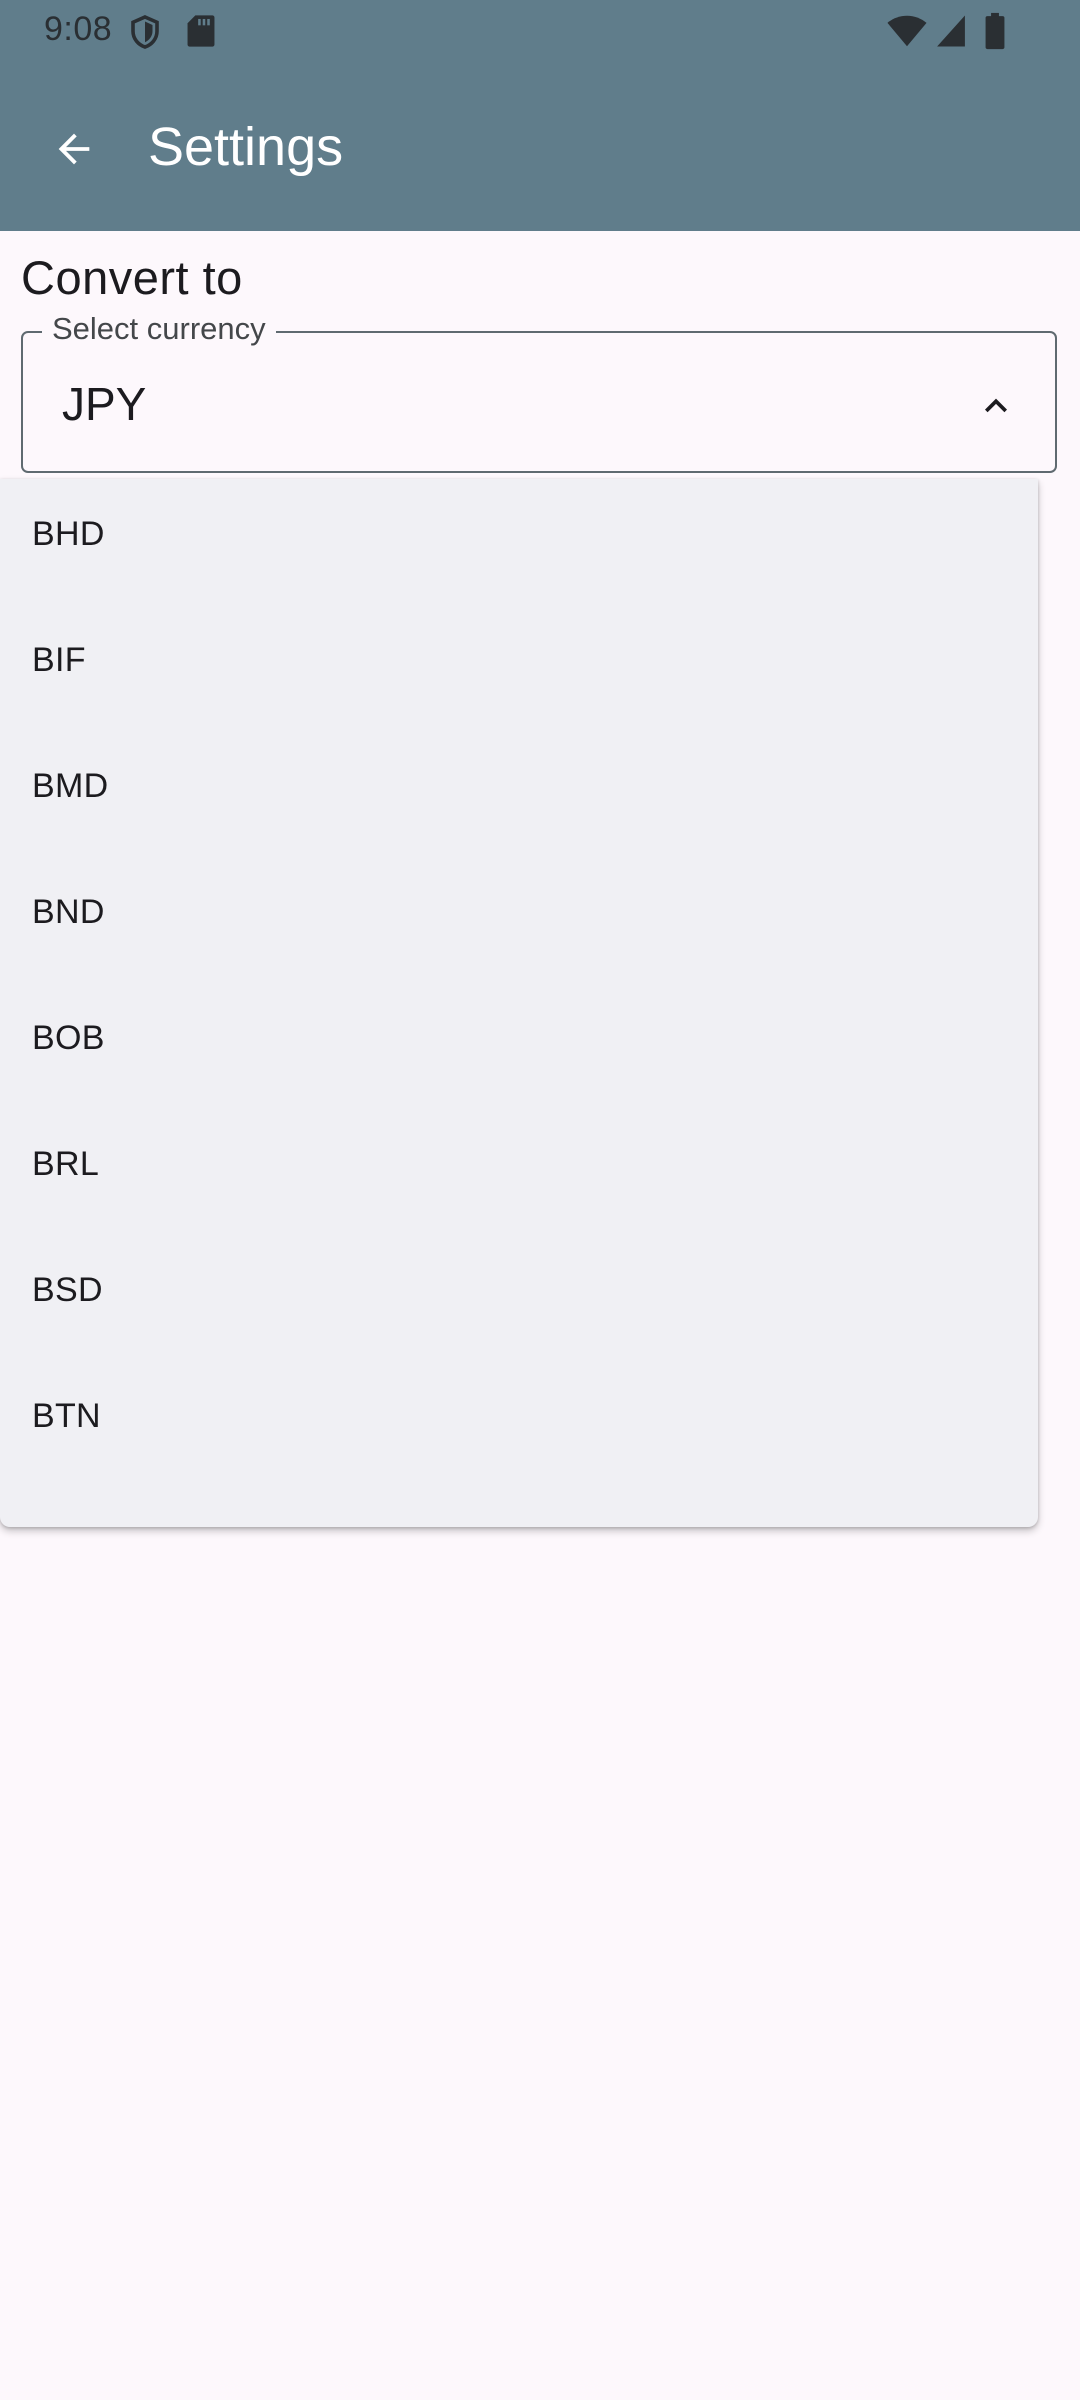  I want to click on status-time: 9:08, so click(78, 29).